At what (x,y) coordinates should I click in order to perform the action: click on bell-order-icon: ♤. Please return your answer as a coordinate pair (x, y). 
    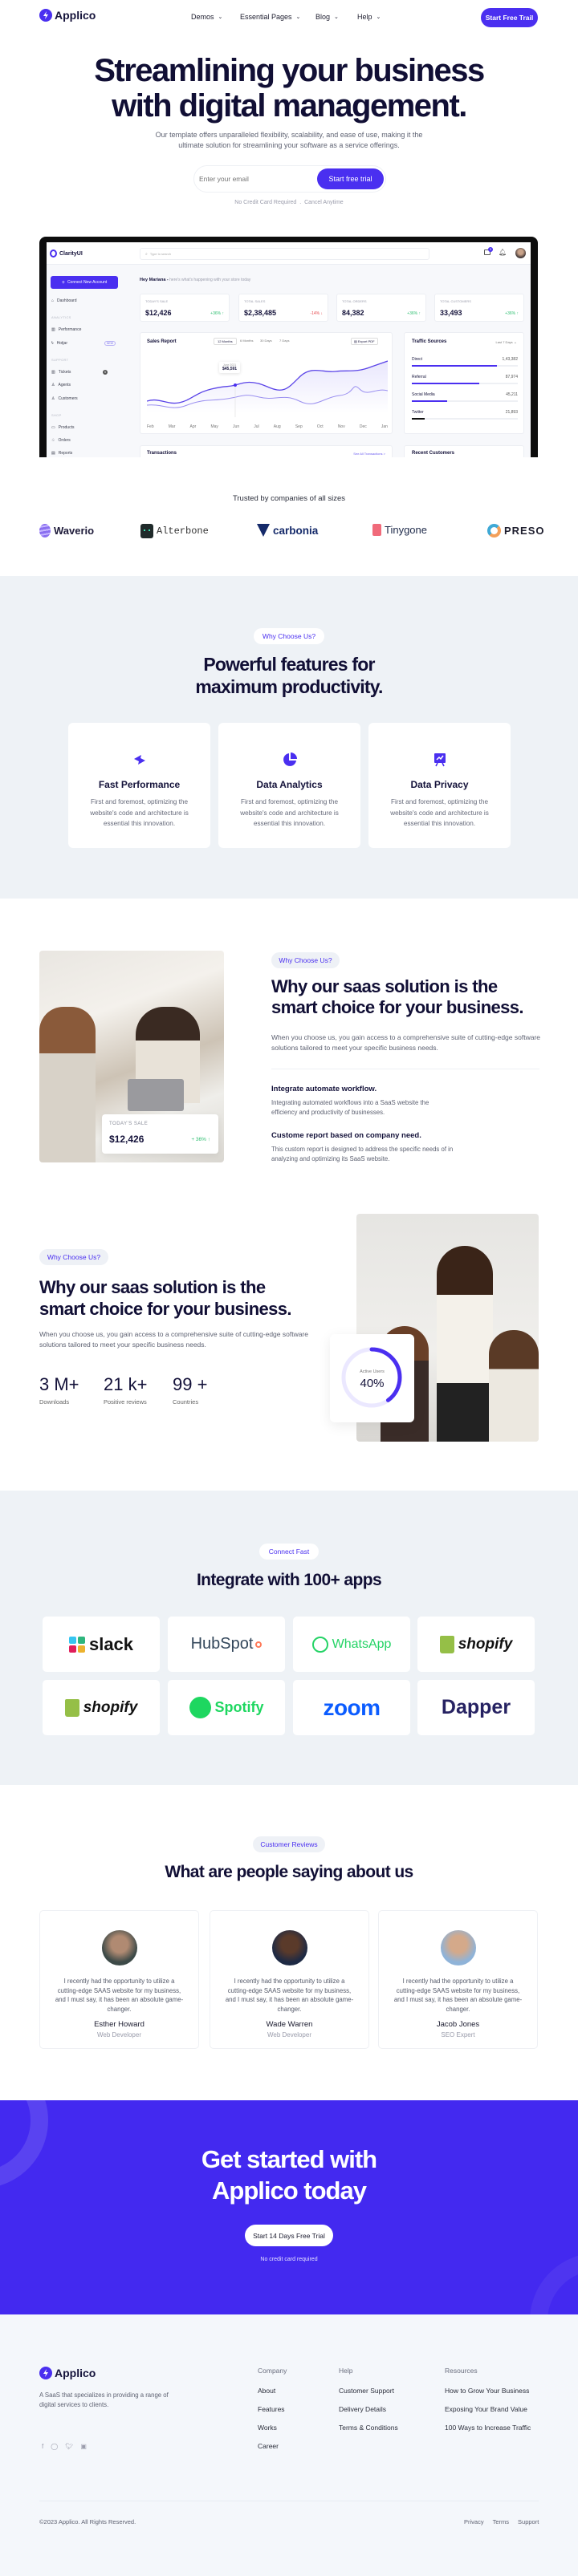
    Looking at the image, I should click on (53, 440).